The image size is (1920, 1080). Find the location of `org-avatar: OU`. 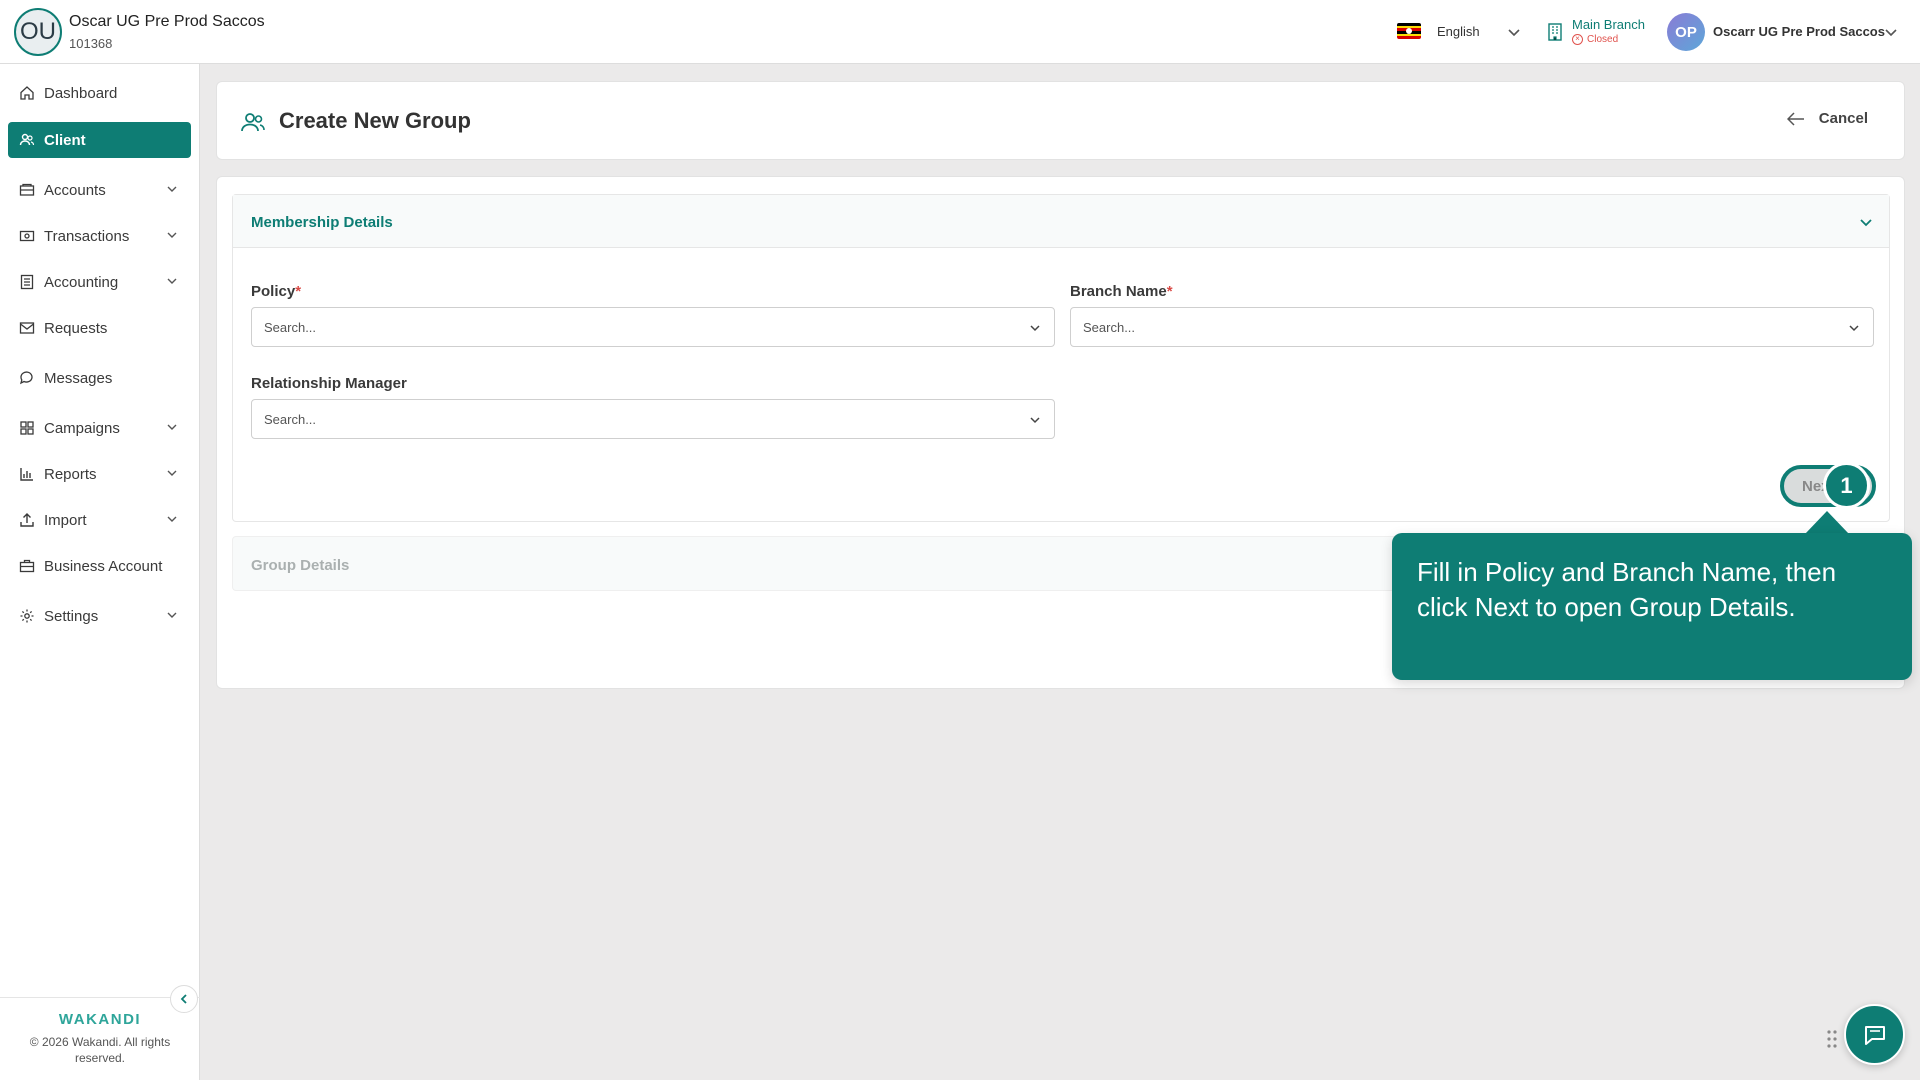

org-avatar: OU is located at coordinates (38, 32).